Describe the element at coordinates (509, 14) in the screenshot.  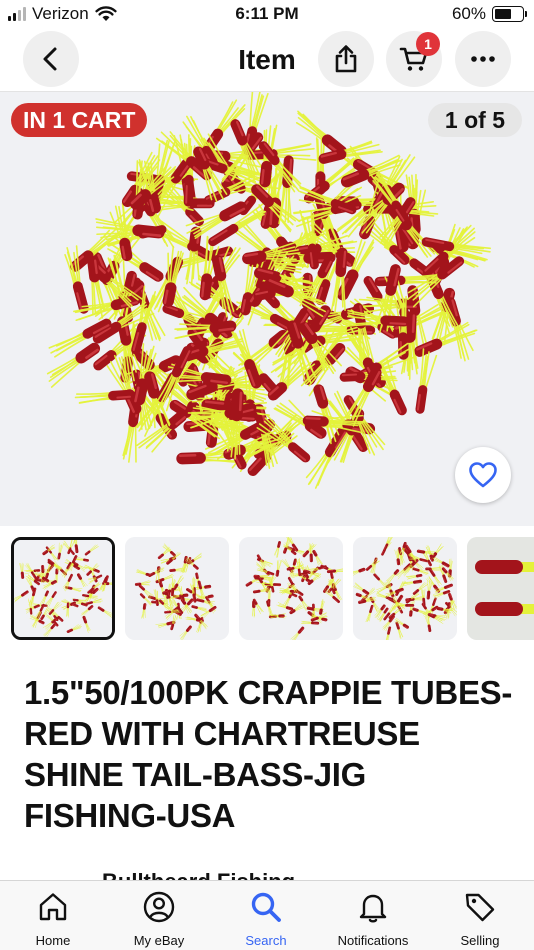
I see `battery-icon` at that location.